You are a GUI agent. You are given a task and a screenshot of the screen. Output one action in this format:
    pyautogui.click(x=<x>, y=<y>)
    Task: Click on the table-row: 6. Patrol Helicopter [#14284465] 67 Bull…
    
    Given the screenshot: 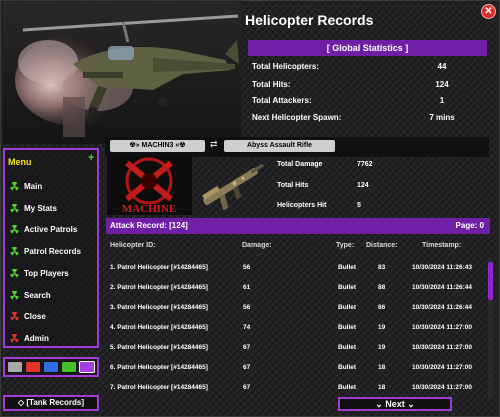 What is the action you would take?
    pyautogui.click(x=296, y=368)
    